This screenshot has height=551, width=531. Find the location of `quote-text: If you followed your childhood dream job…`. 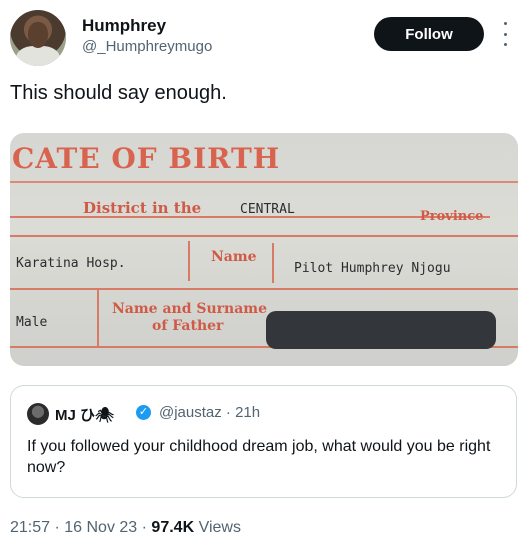

quote-text: If you followed your childhood dream job… is located at coordinates (259, 457).